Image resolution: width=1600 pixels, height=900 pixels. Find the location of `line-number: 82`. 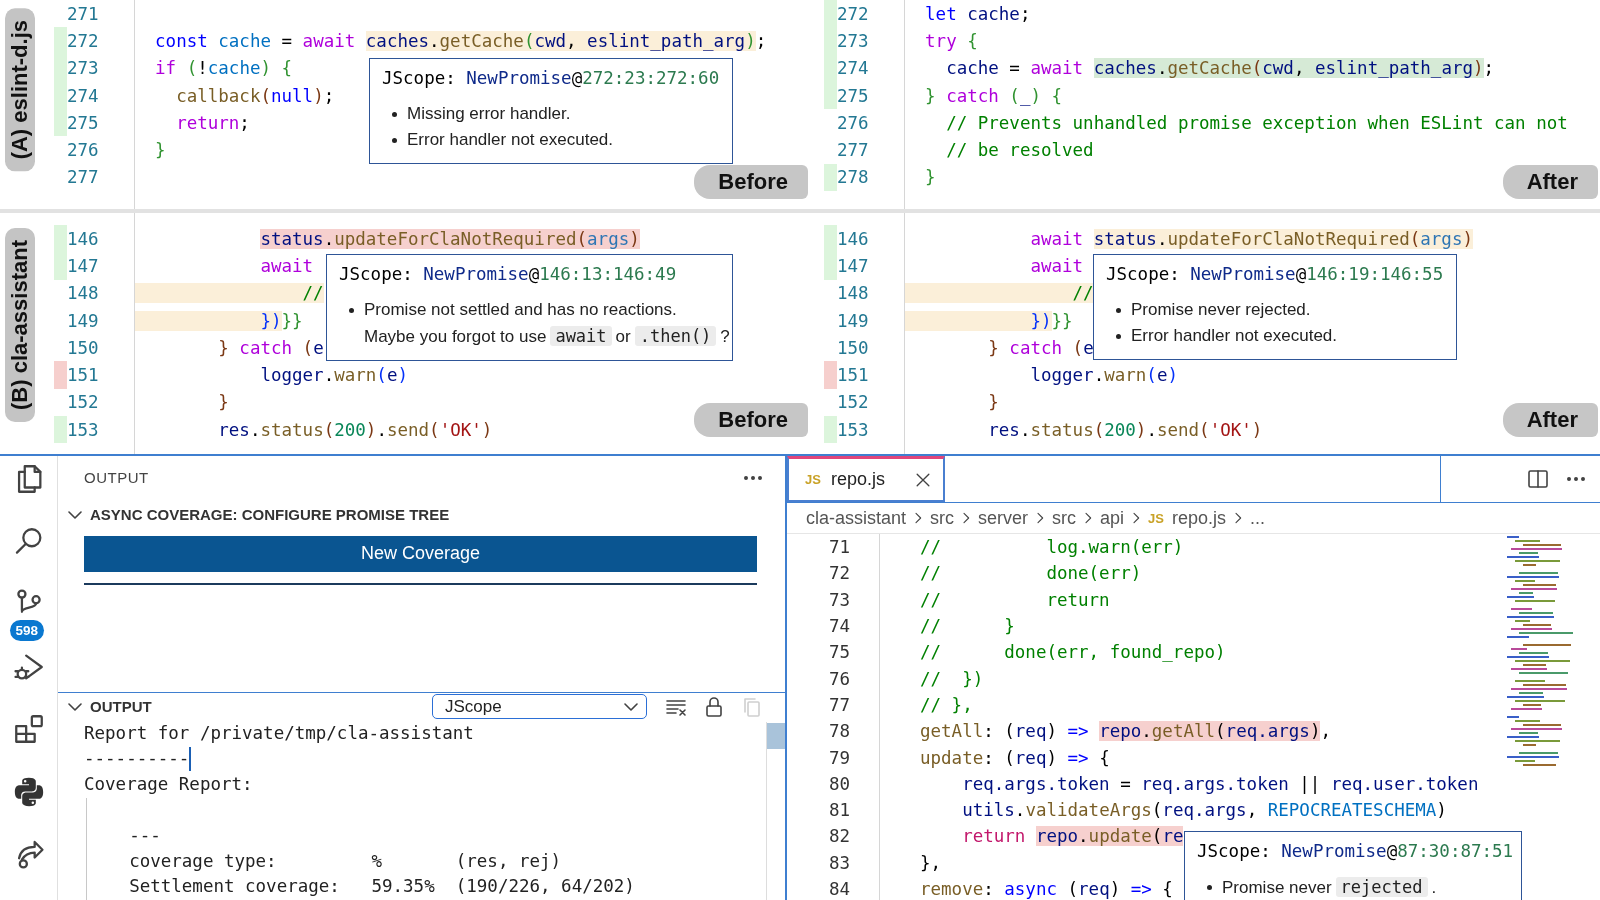

line-number: 82 is located at coordinates (838, 836).